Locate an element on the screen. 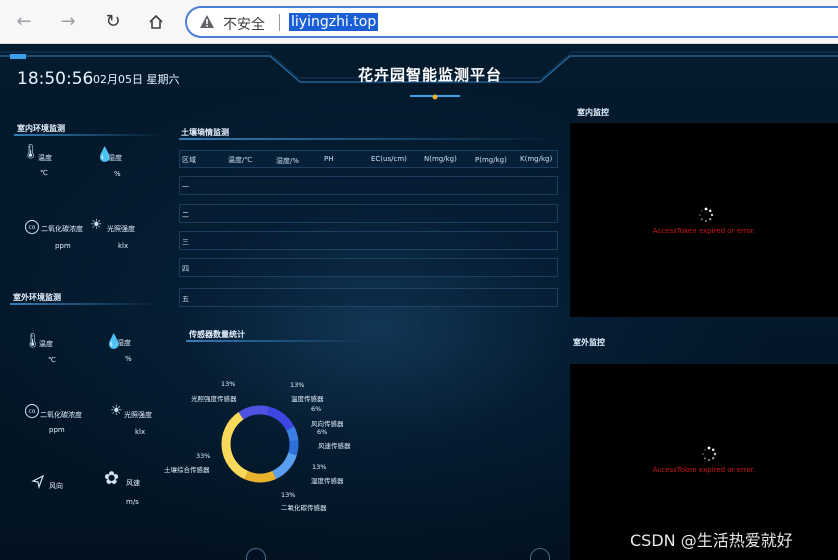  column-header: K(mg/kg) is located at coordinates (536, 159).